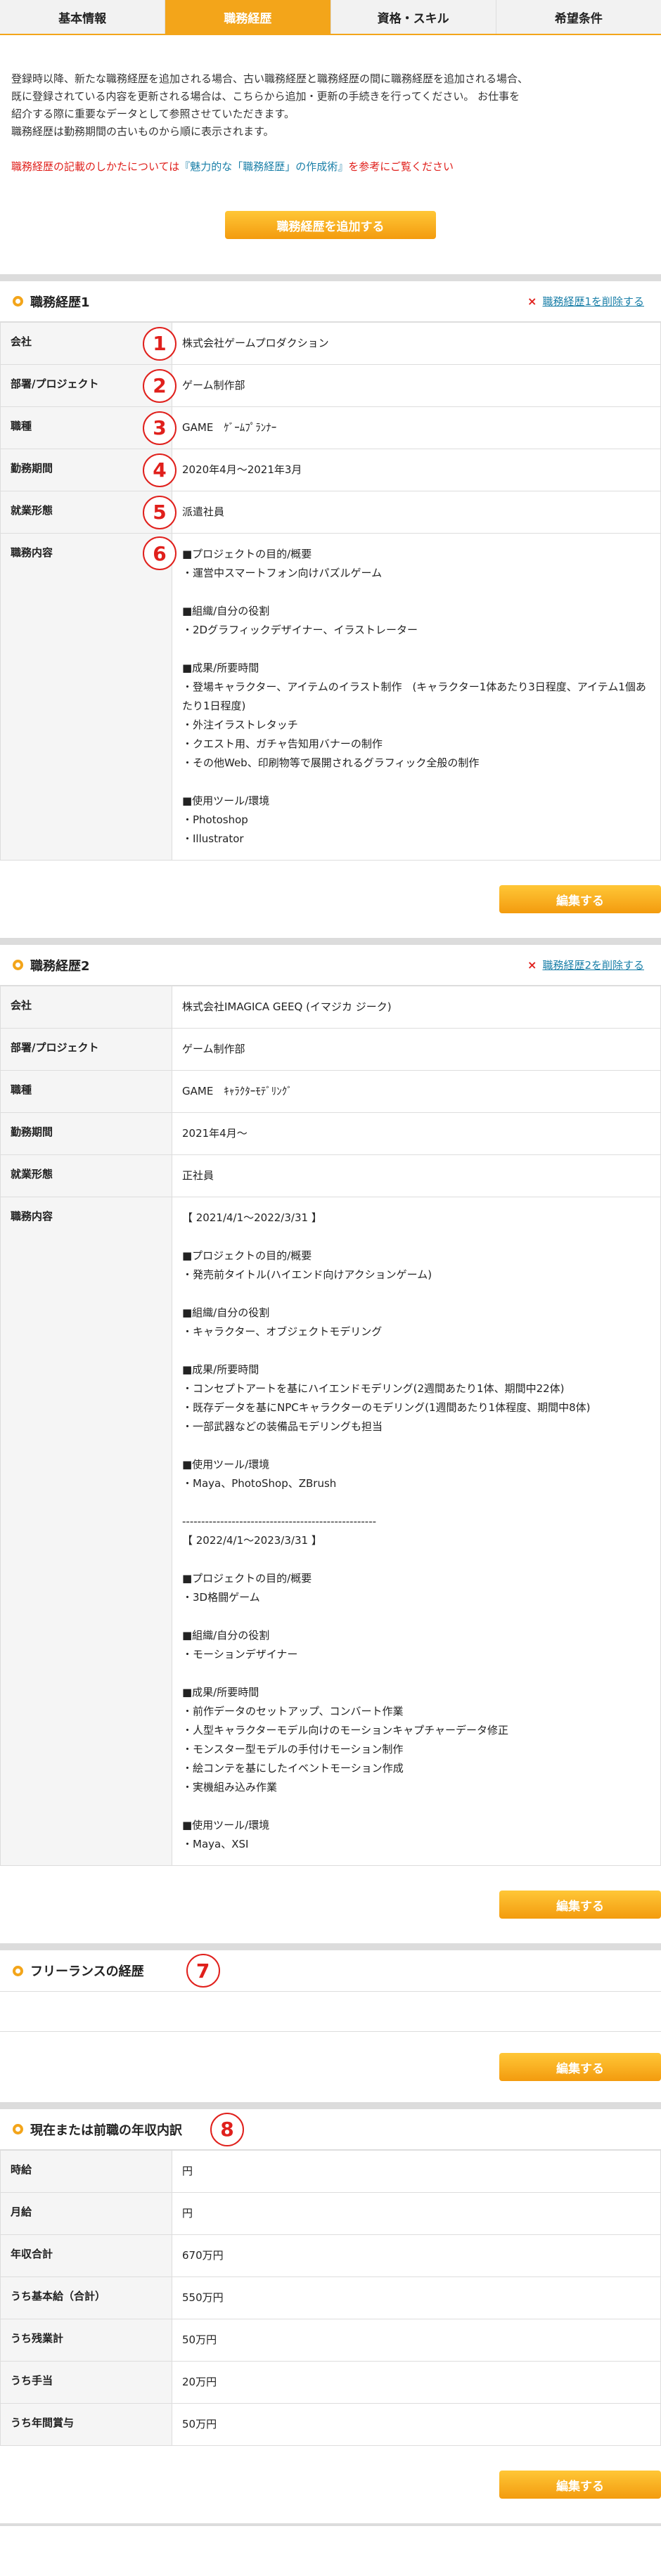 Image resolution: width=661 pixels, height=2576 pixels. I want to click on profile-tabs: 基本情報 職務経歴 資格・スキル 希望条件, so click(330, 17).